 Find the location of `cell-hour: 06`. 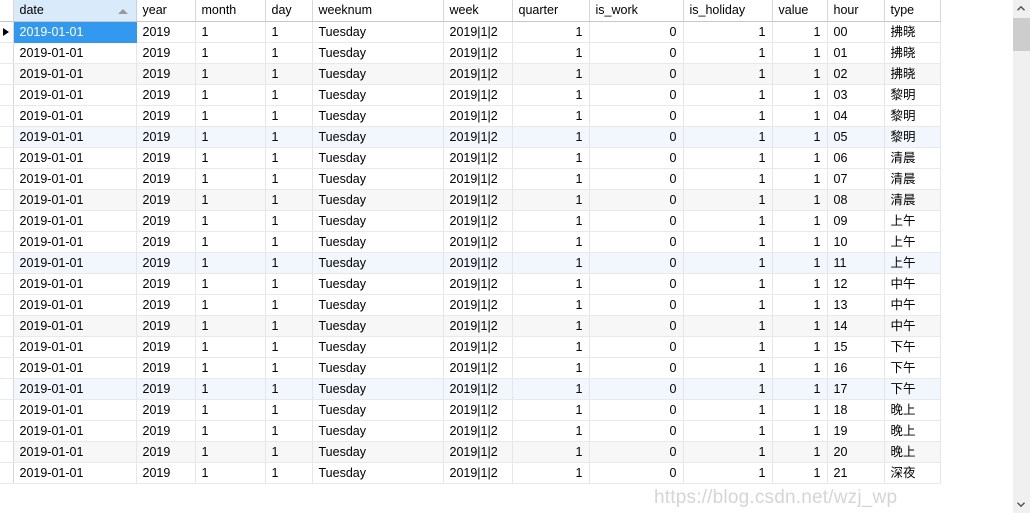

cell-hour: 06 is located at coordinates (856, 158).